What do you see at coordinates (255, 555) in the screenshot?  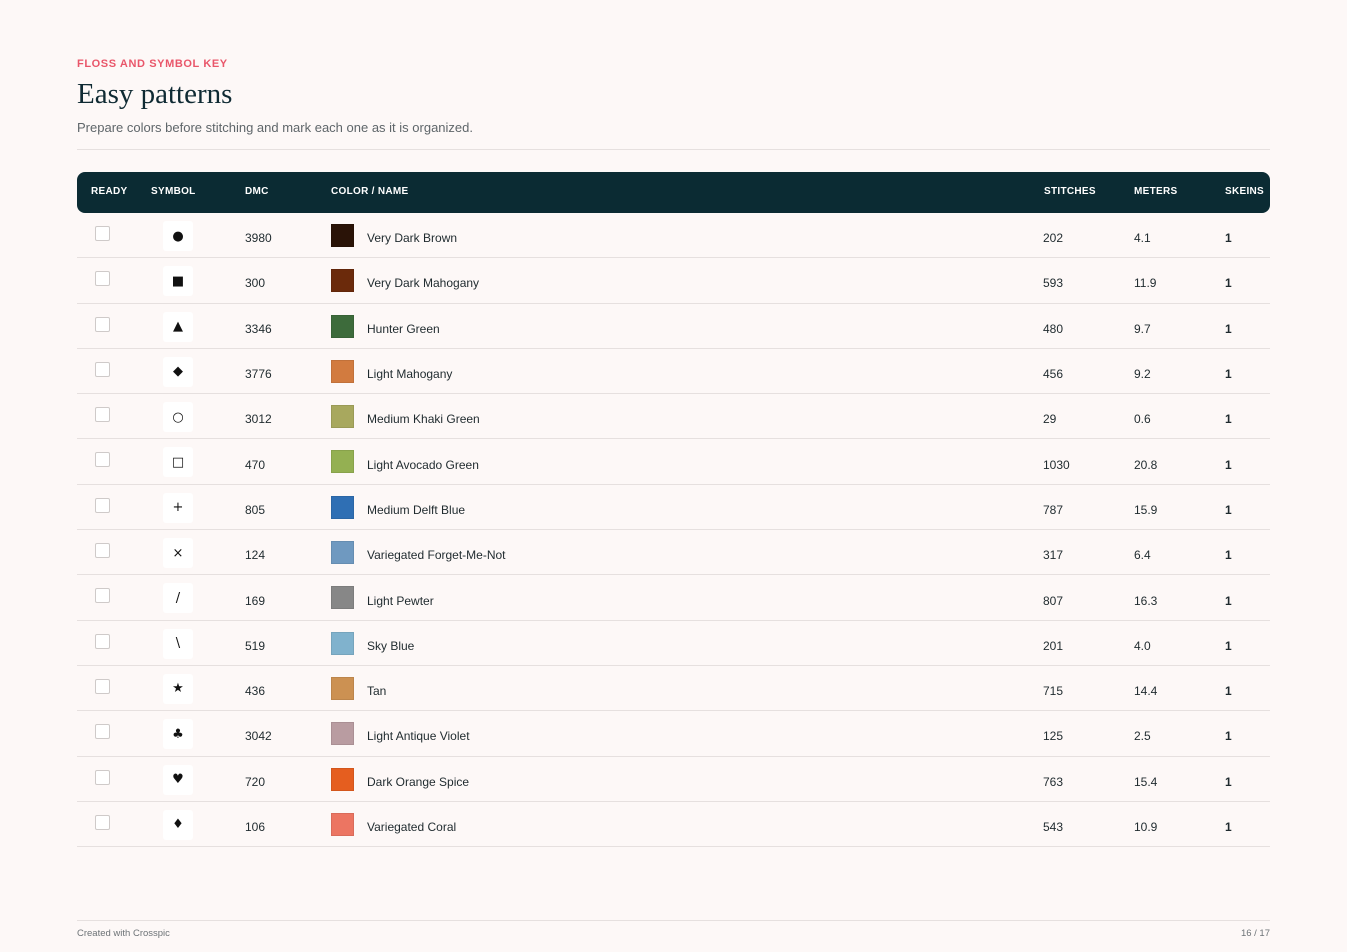 I see `dmc-number: 124` at bounding box center [255, 555].